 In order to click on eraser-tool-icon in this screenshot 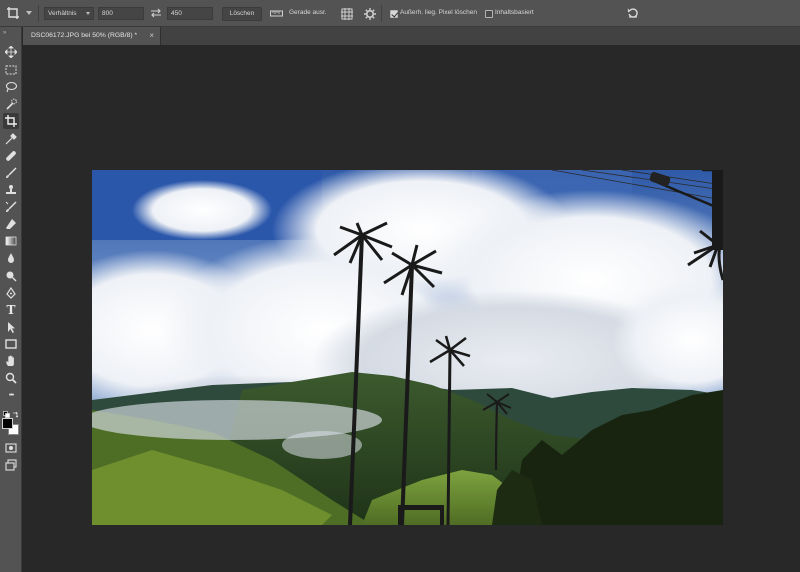, I will do `click(11, 224)`.